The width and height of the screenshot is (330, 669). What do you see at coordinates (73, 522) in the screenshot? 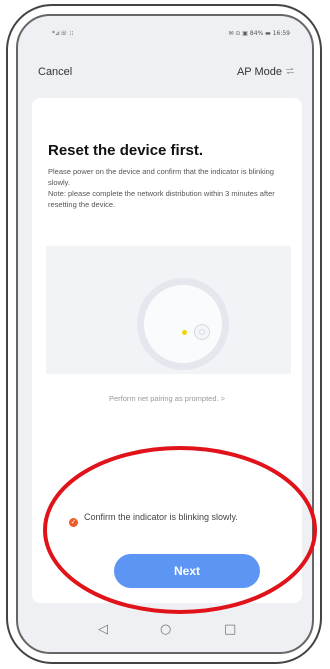
I see `confirm-checkbox: ✓` at bounding box center [73, 522].